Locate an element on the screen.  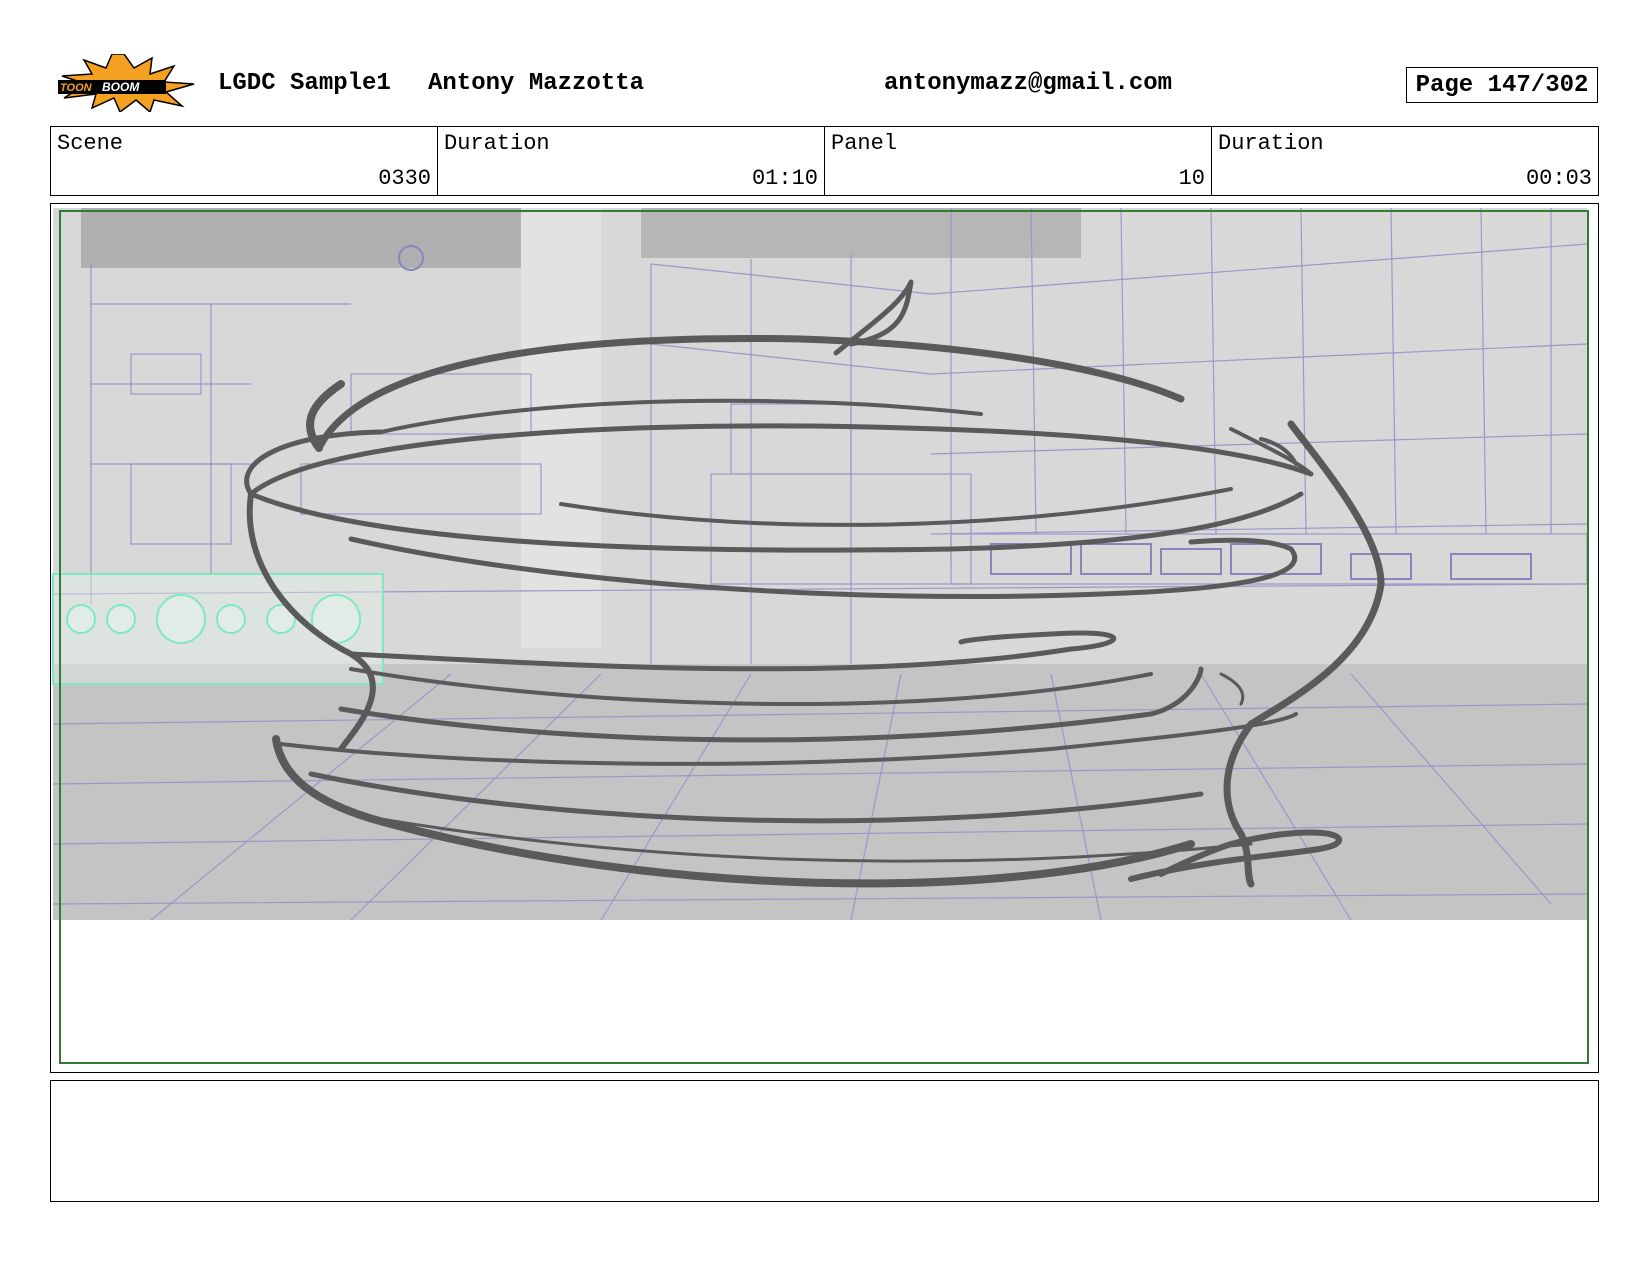
logo-text-left: TOON is located at coordinates (76, 88).